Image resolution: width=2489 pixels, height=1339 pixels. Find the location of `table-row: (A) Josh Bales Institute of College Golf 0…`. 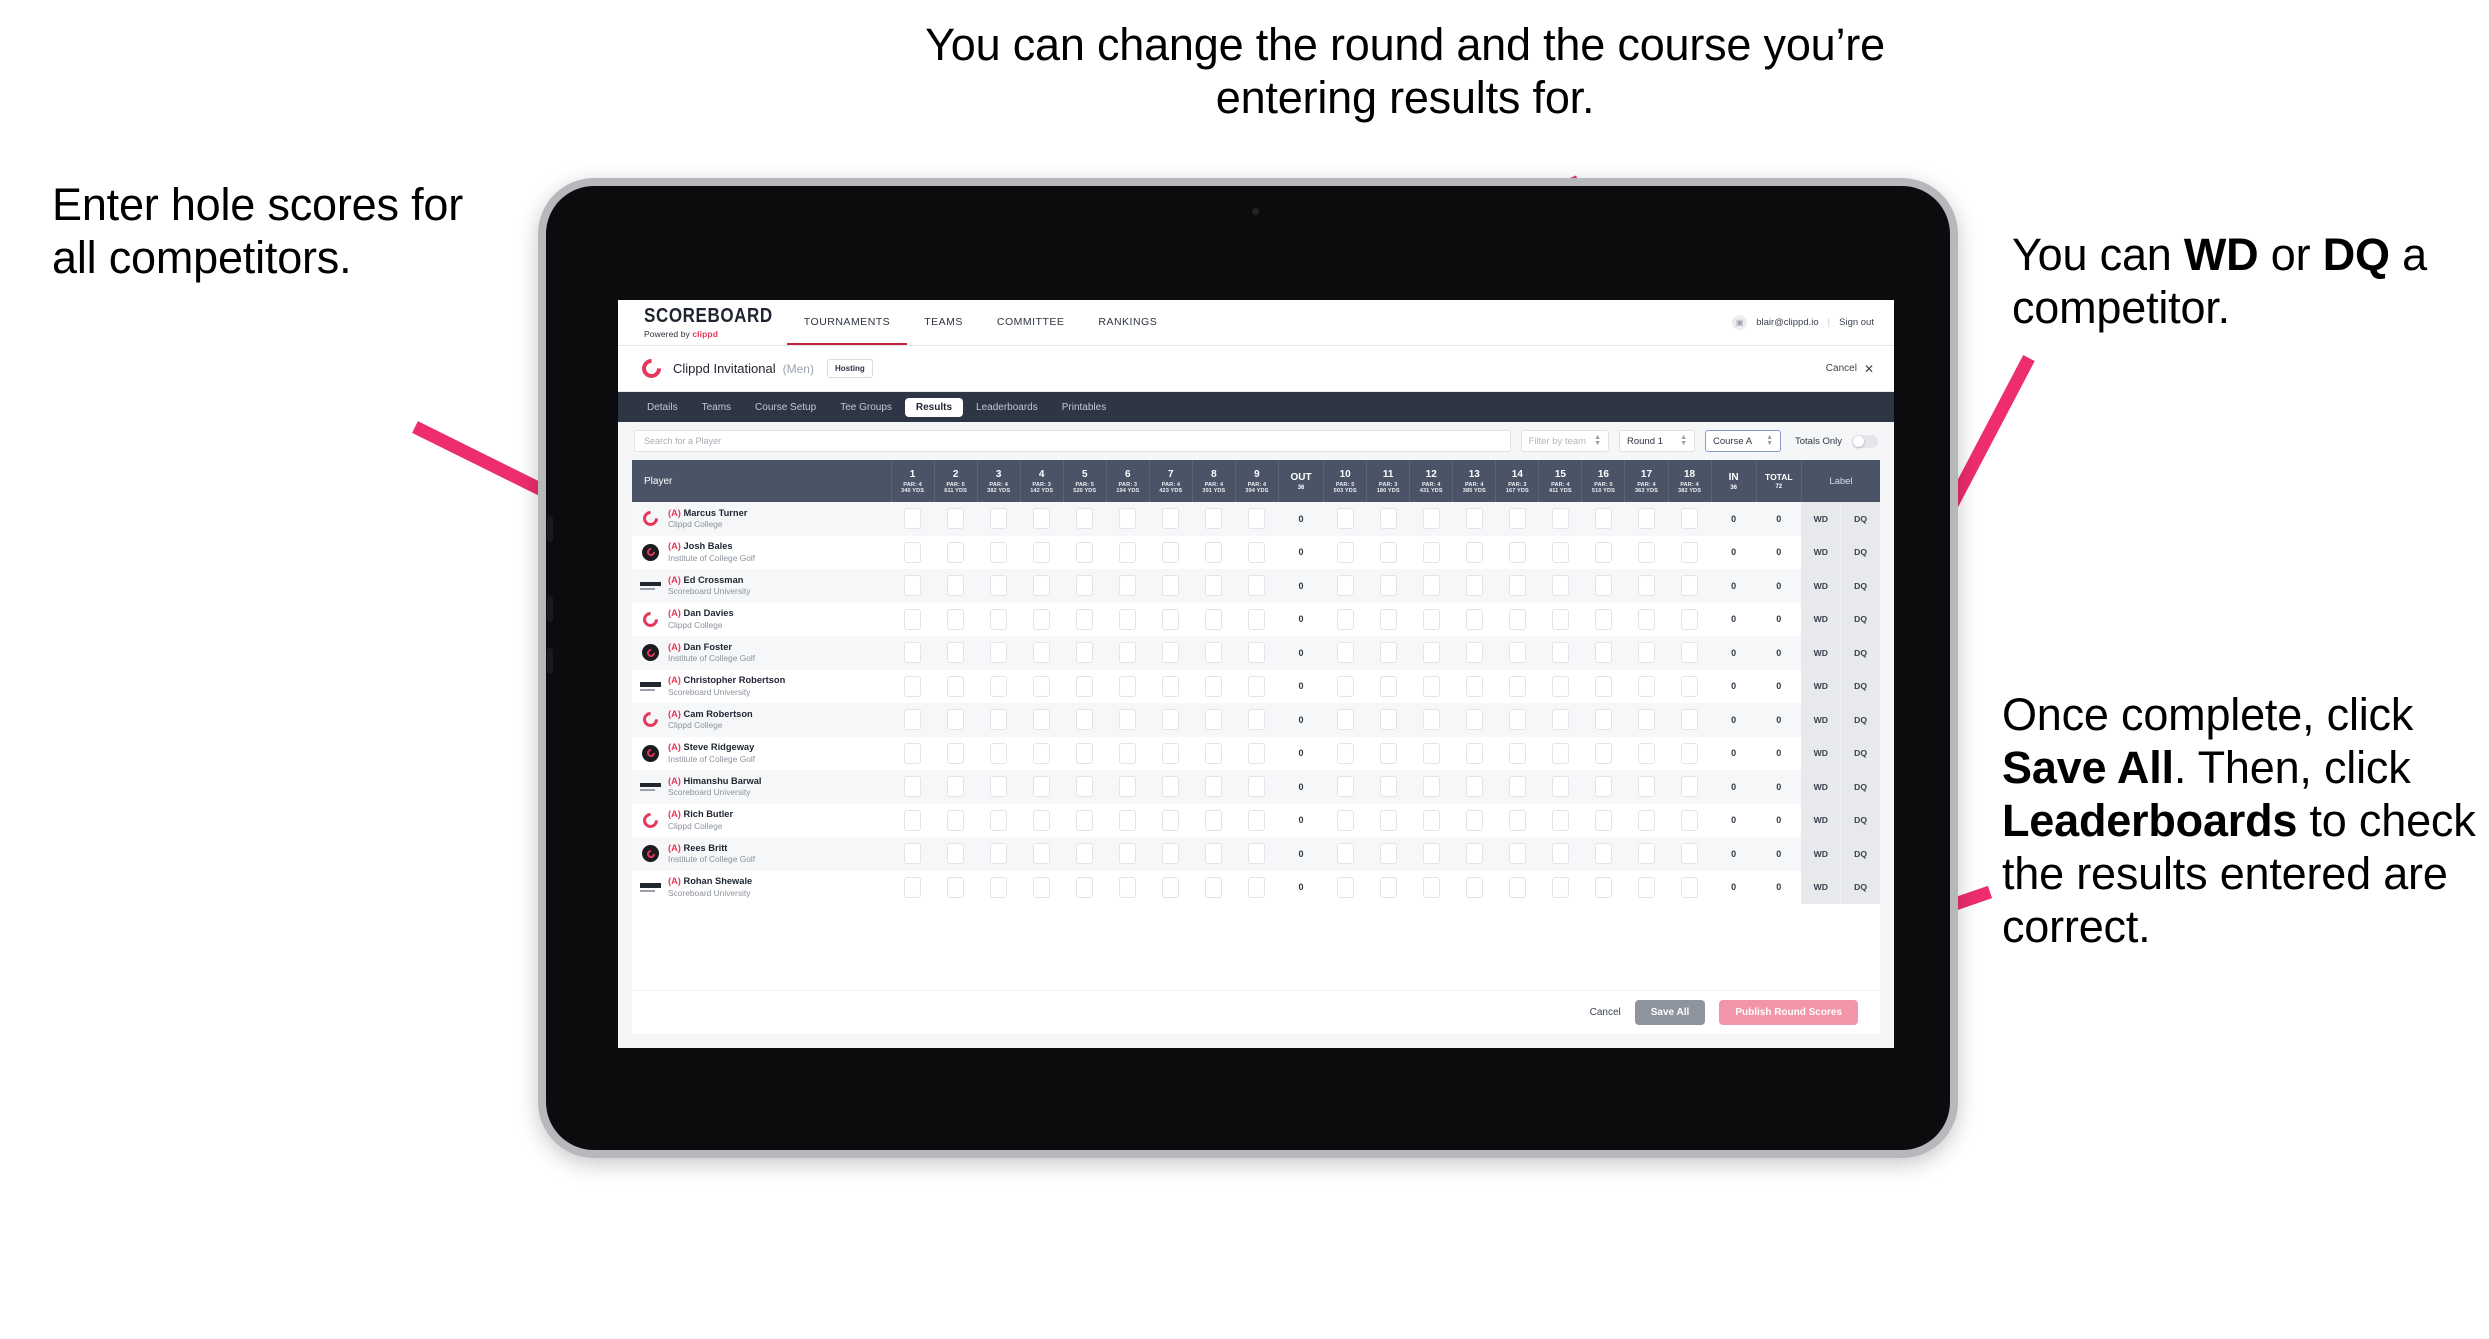

table-row: (A) Josh Bales Institute of College Golf 0… is located at coordinates (1256, 552).